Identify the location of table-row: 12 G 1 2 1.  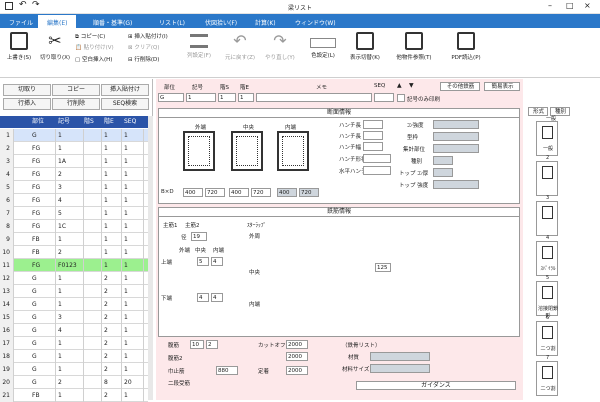
(74, 278).